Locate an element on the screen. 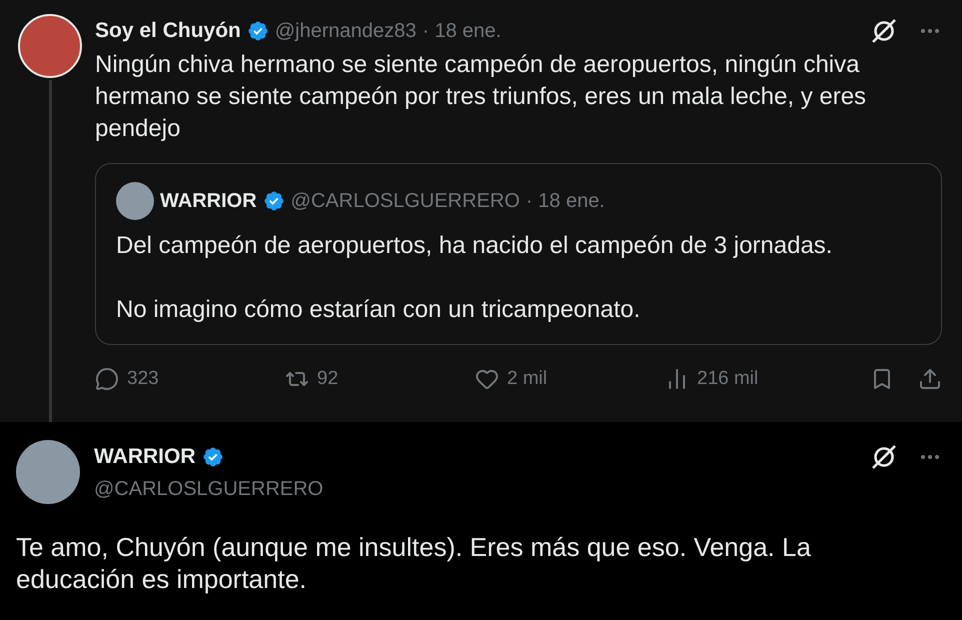  quote-author-name: WARRIOR is located at coordinates (208, 201).